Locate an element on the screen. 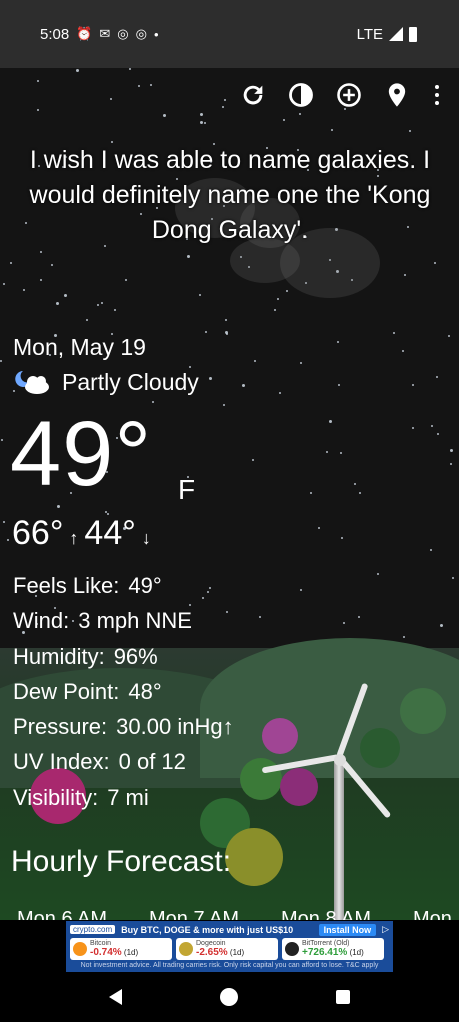 Image resolution: width=459 pixels, height=1022 pixels. theme-icon is located at coordinates (301, 95).